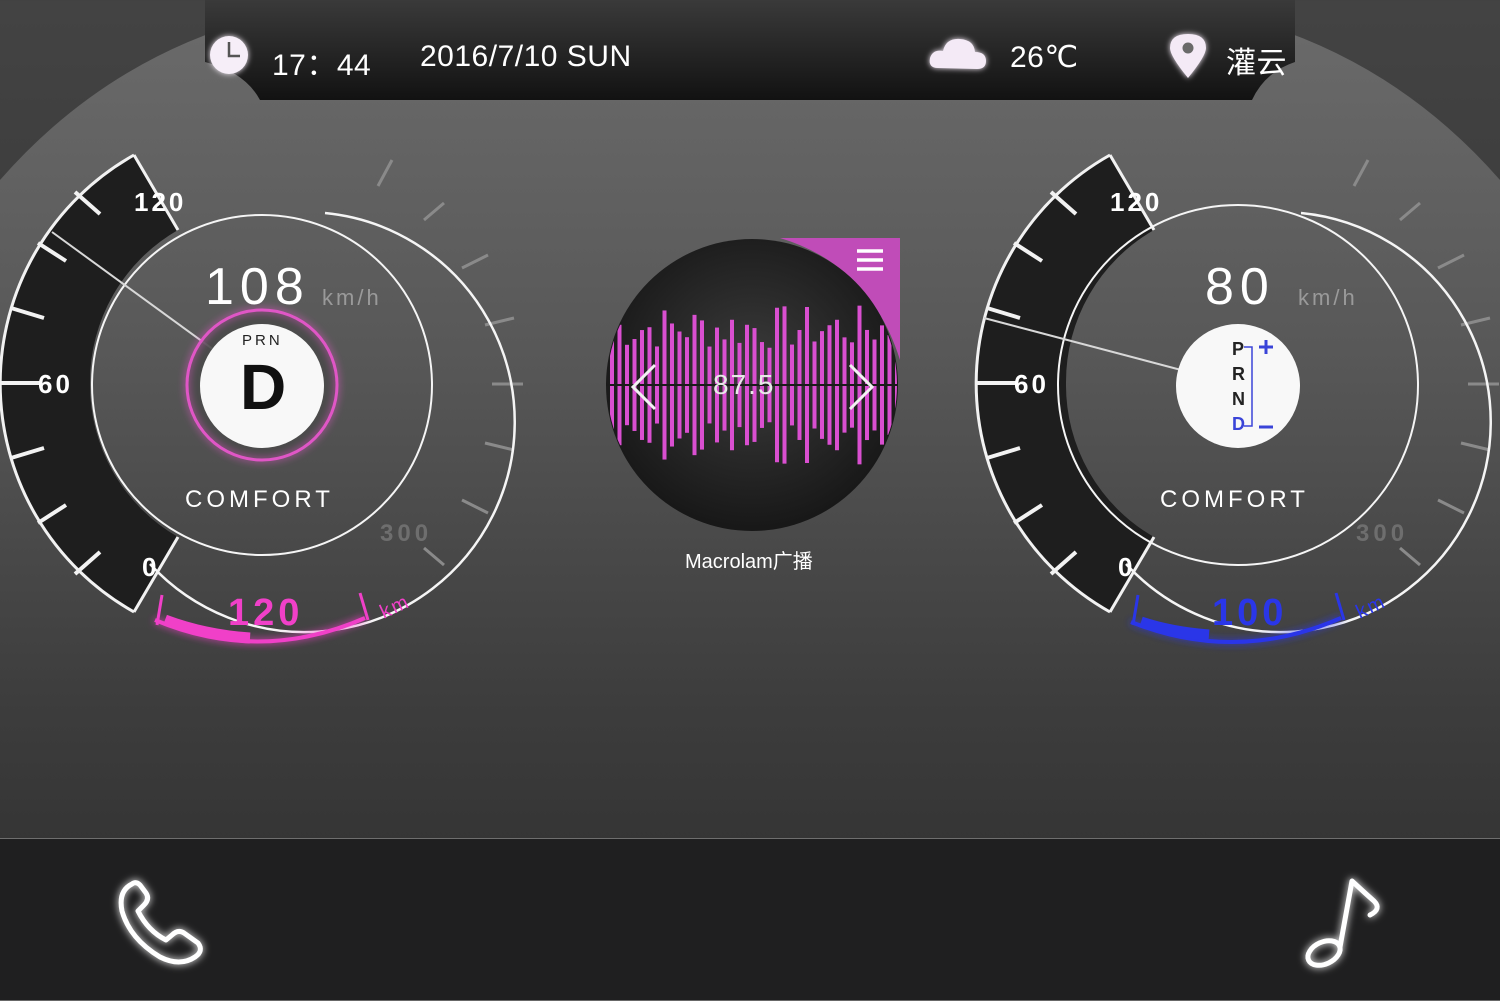  Describe the element at coordinates (160, 922) in the screenshot. I see `phone-icon` at that location.